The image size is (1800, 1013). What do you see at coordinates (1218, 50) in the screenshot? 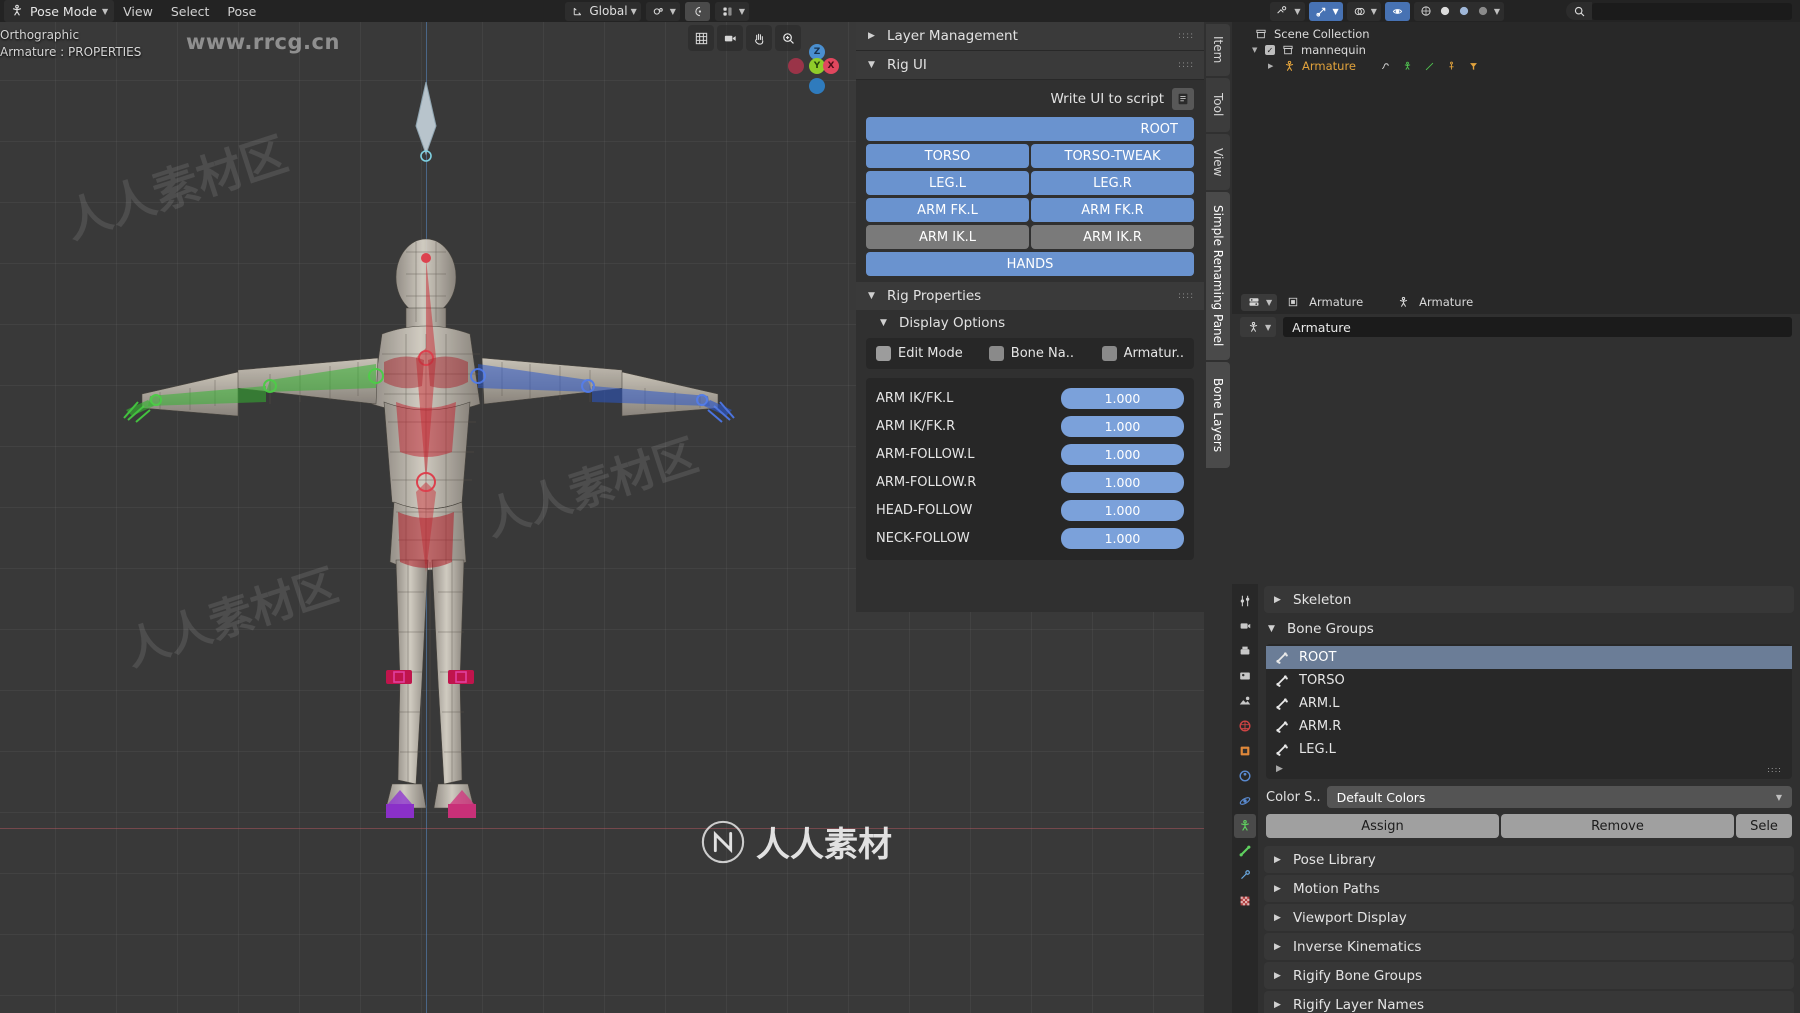
I see `sidebar-tab-item: Item` at bounding box center [1218, 50].